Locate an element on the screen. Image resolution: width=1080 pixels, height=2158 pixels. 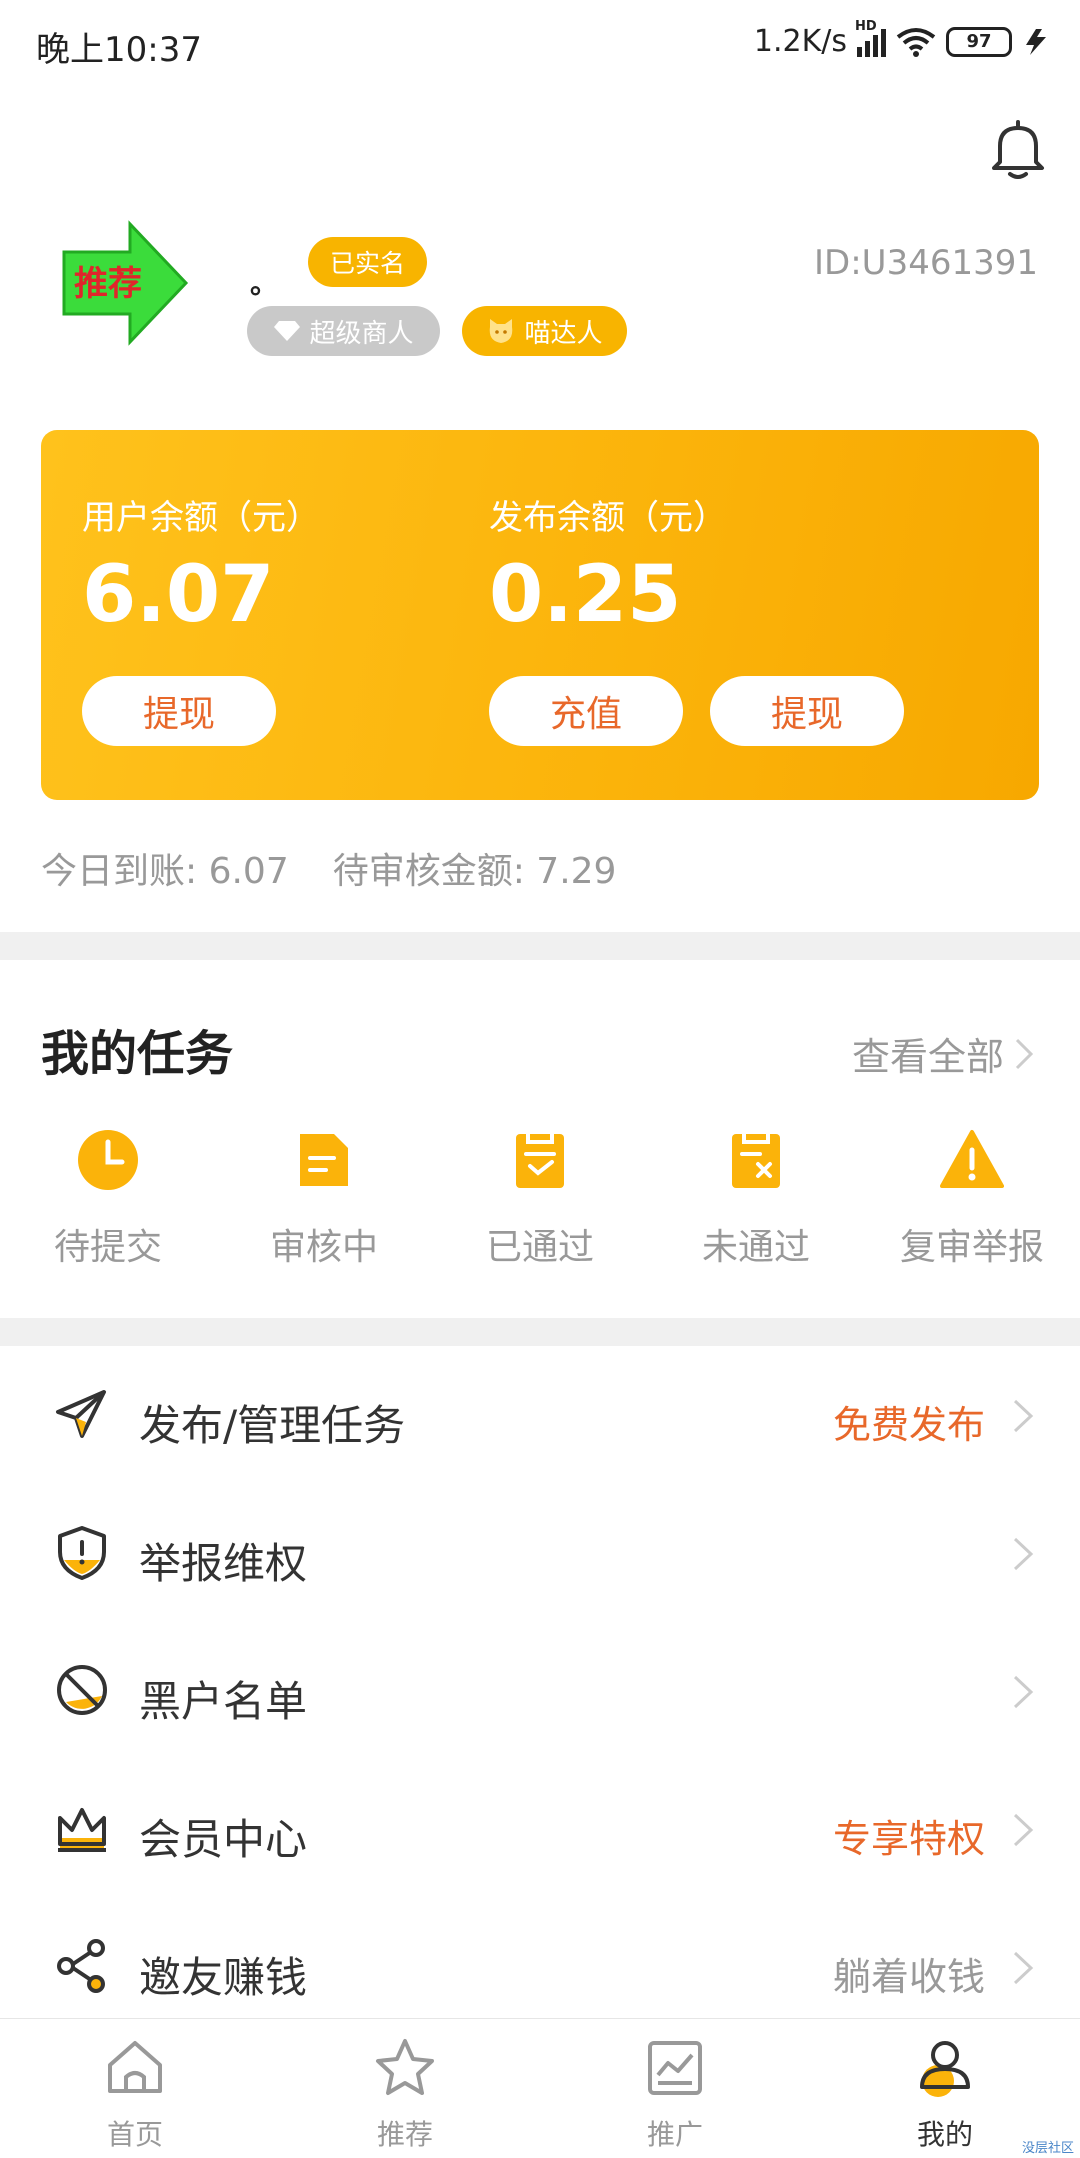
merchant-badge: 超级商人 is located at coordinates (343, 331).